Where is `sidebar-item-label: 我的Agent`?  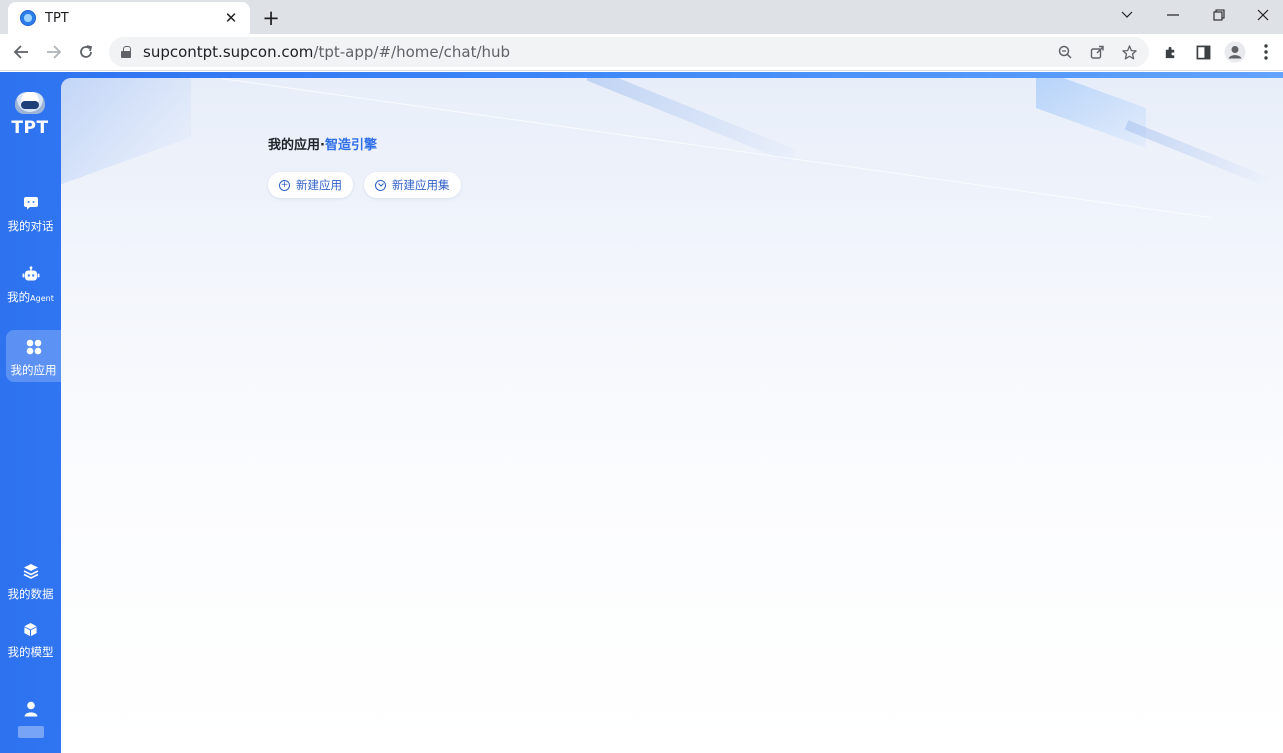
sidebar-item-label: 我的Agent is located at coordinates (30, 297).